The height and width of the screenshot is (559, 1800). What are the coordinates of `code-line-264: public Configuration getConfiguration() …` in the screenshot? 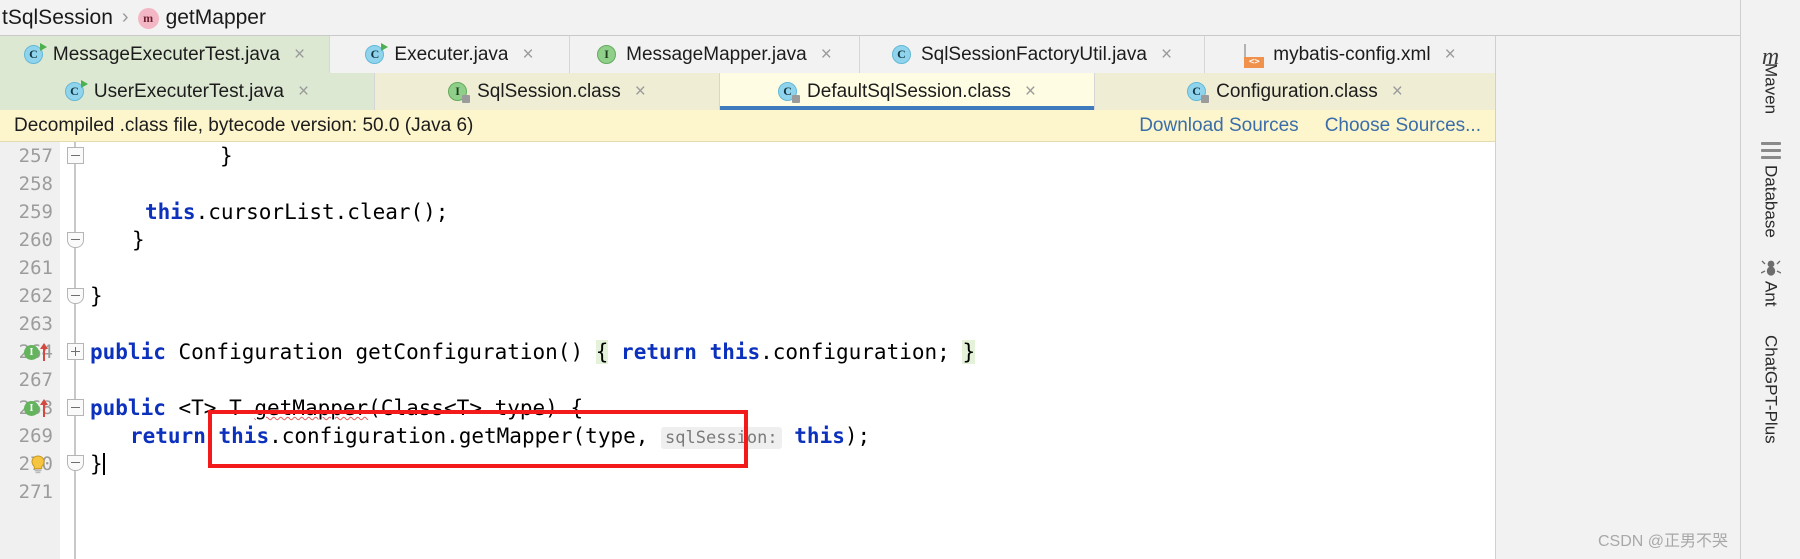 It's located at (533, 352).